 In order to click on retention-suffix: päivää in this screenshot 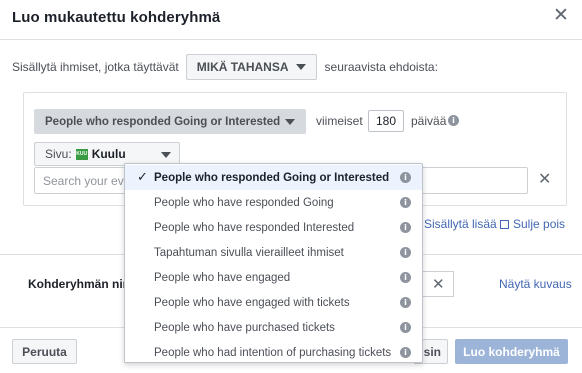, I will do `click(429, 121)`.